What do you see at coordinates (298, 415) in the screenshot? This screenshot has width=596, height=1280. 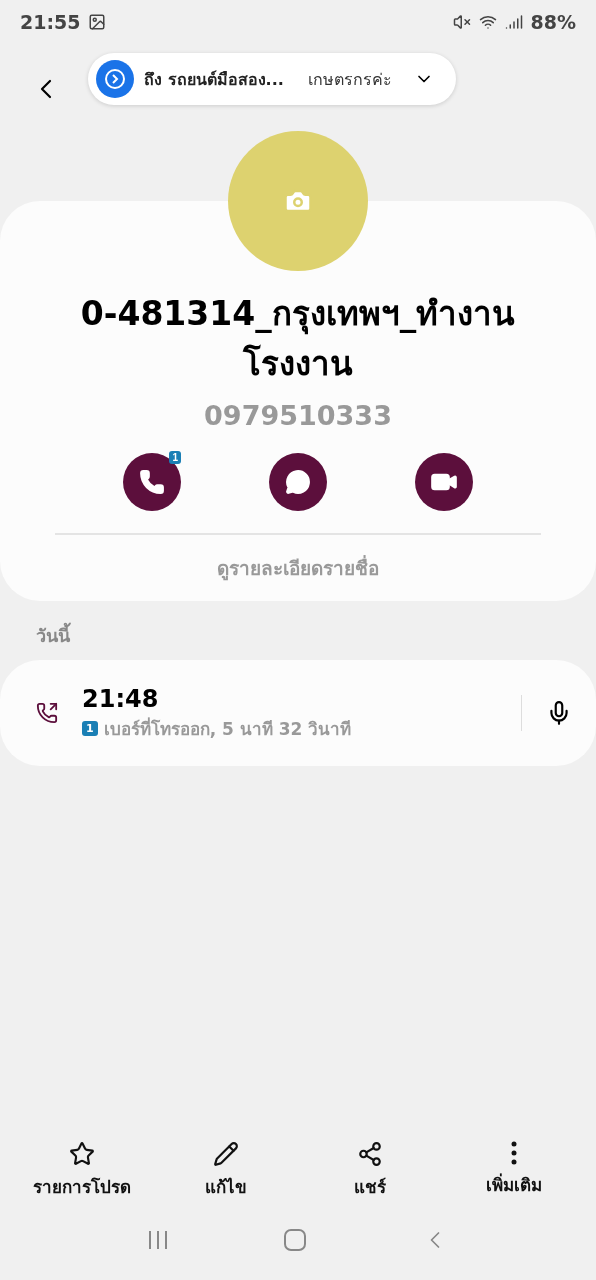 I see `phone-number: 0979510333` at bounding box center [298, 415].